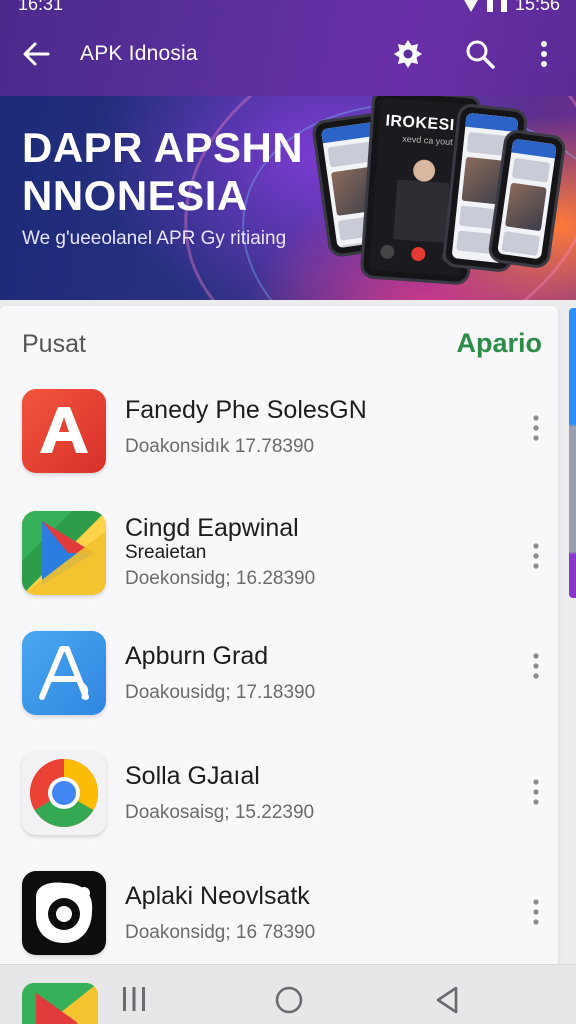  What do you see at coordinates (166, 552) in the screenshot?
I see `app-subtitle: Sreaietan` at bounding box center [166, 552].